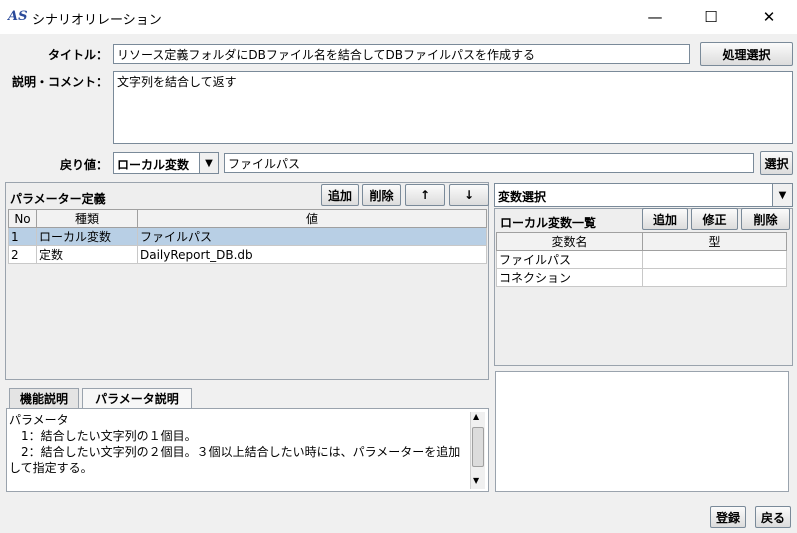  Describe the element at coordinates (714, 219) in the screenshot. I see `var-edit-button: 修正` at that location.